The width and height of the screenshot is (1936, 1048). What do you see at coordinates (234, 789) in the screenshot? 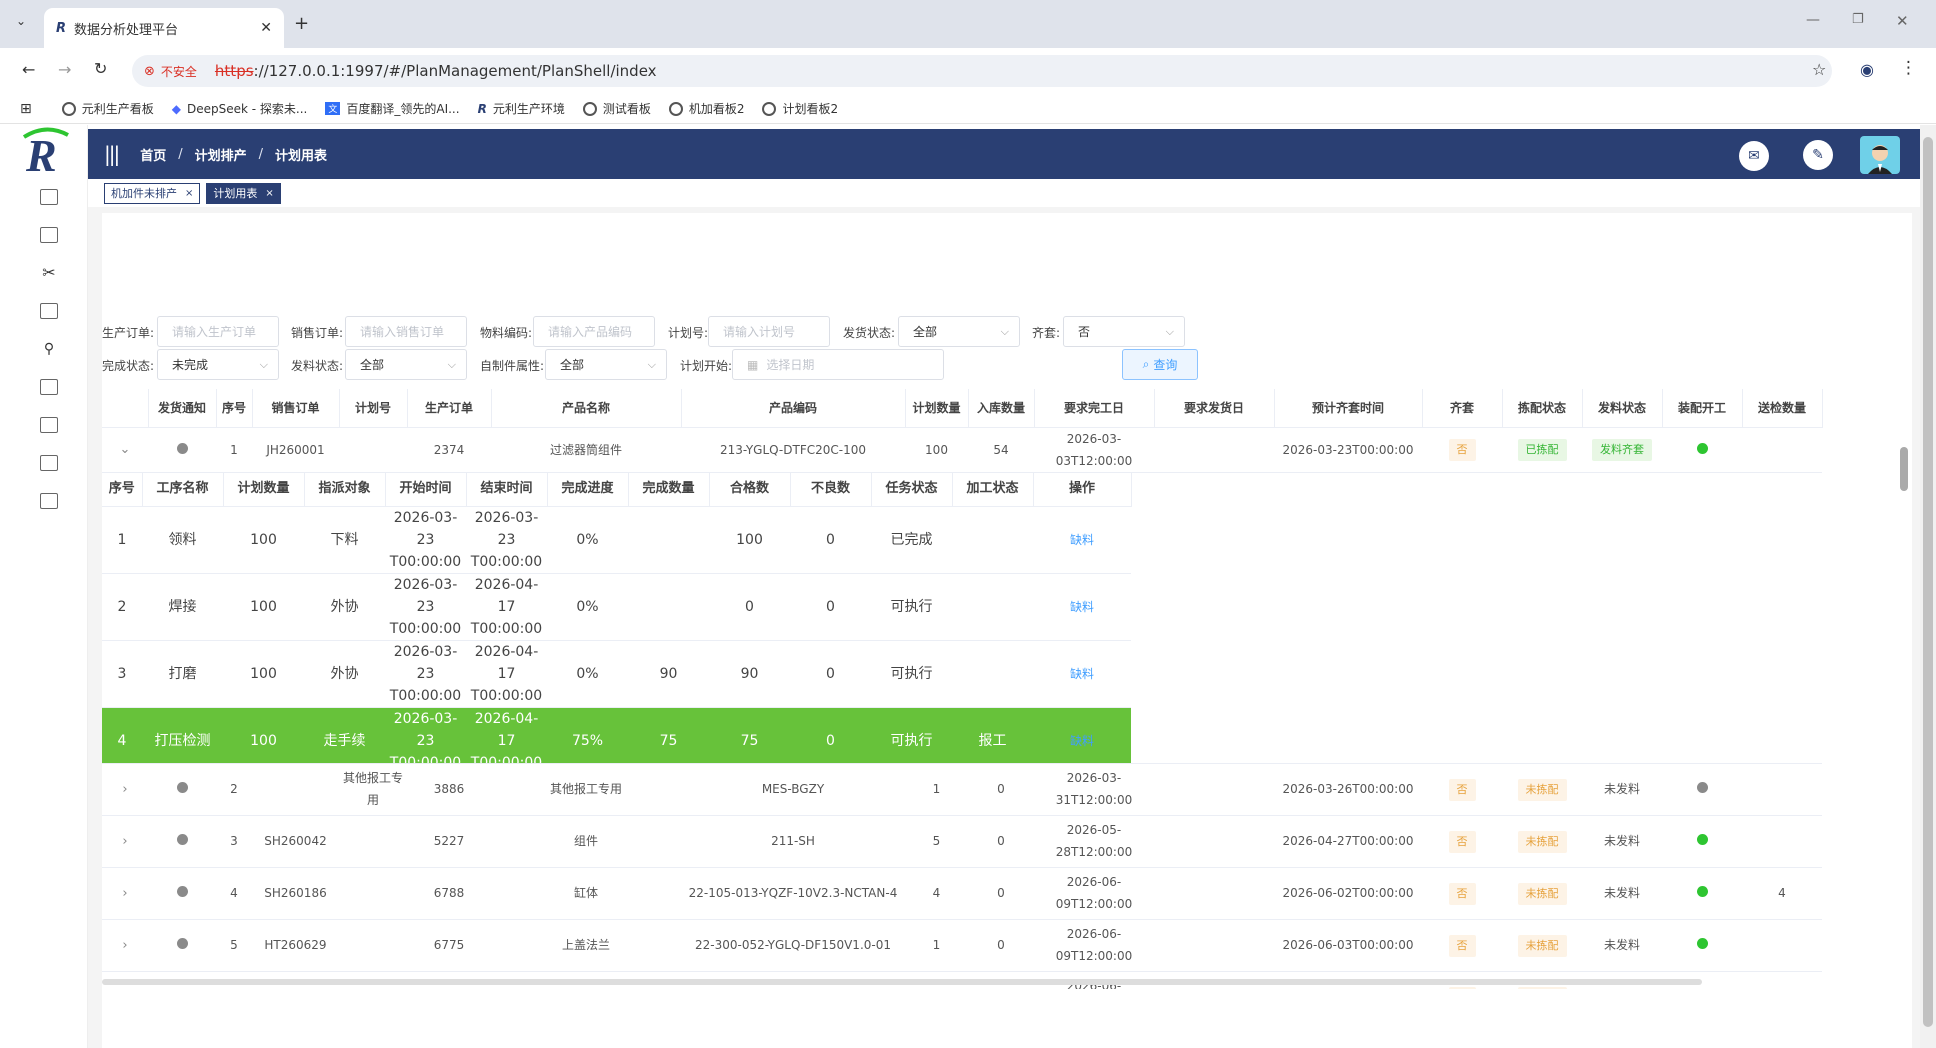
I see `cell-seq: 2` at bounding box center [234, 789].